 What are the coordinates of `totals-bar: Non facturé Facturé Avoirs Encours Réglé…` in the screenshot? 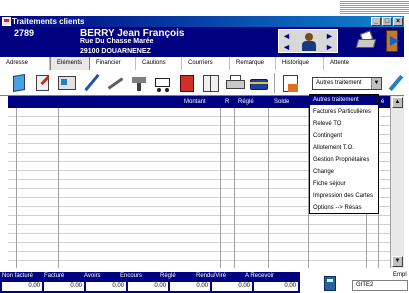 It's located at (150, 282).